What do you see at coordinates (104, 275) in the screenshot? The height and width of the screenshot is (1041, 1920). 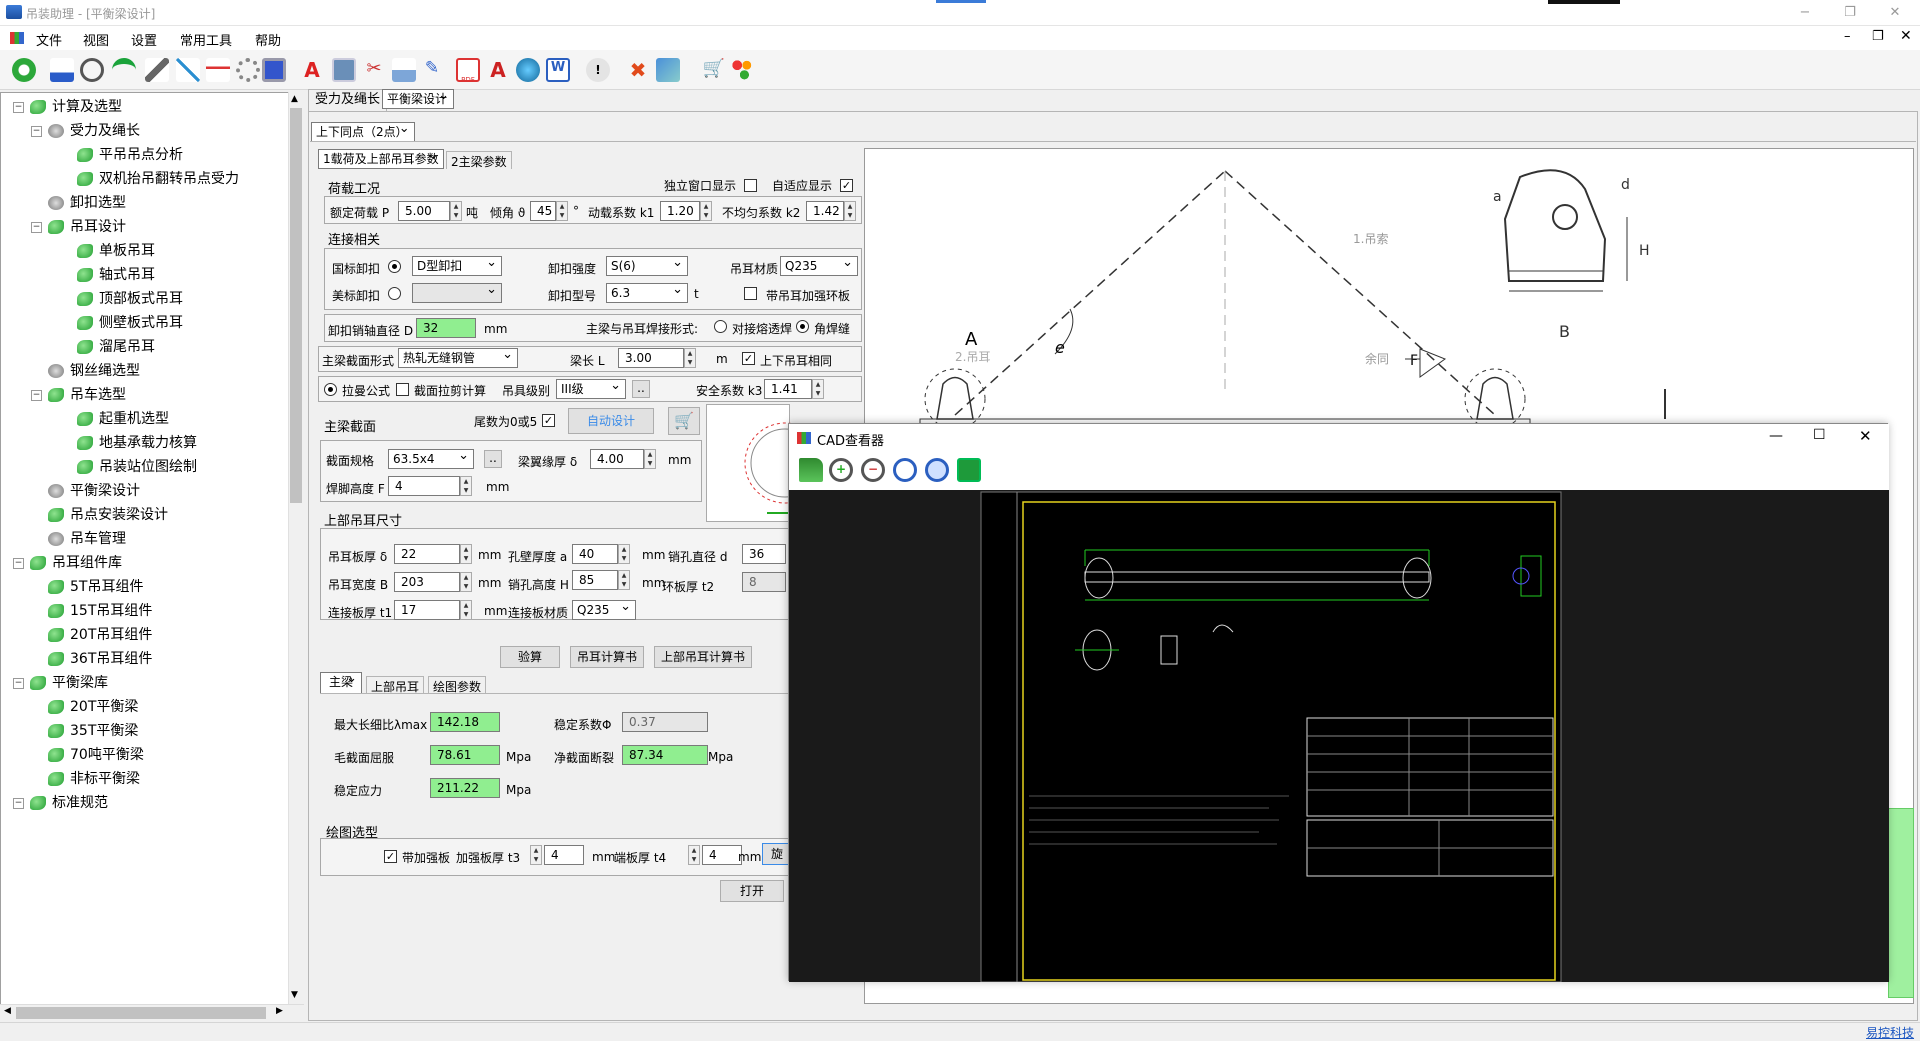 I see `tree-item: 轴式吊耳` at bounding box center [104, 275].